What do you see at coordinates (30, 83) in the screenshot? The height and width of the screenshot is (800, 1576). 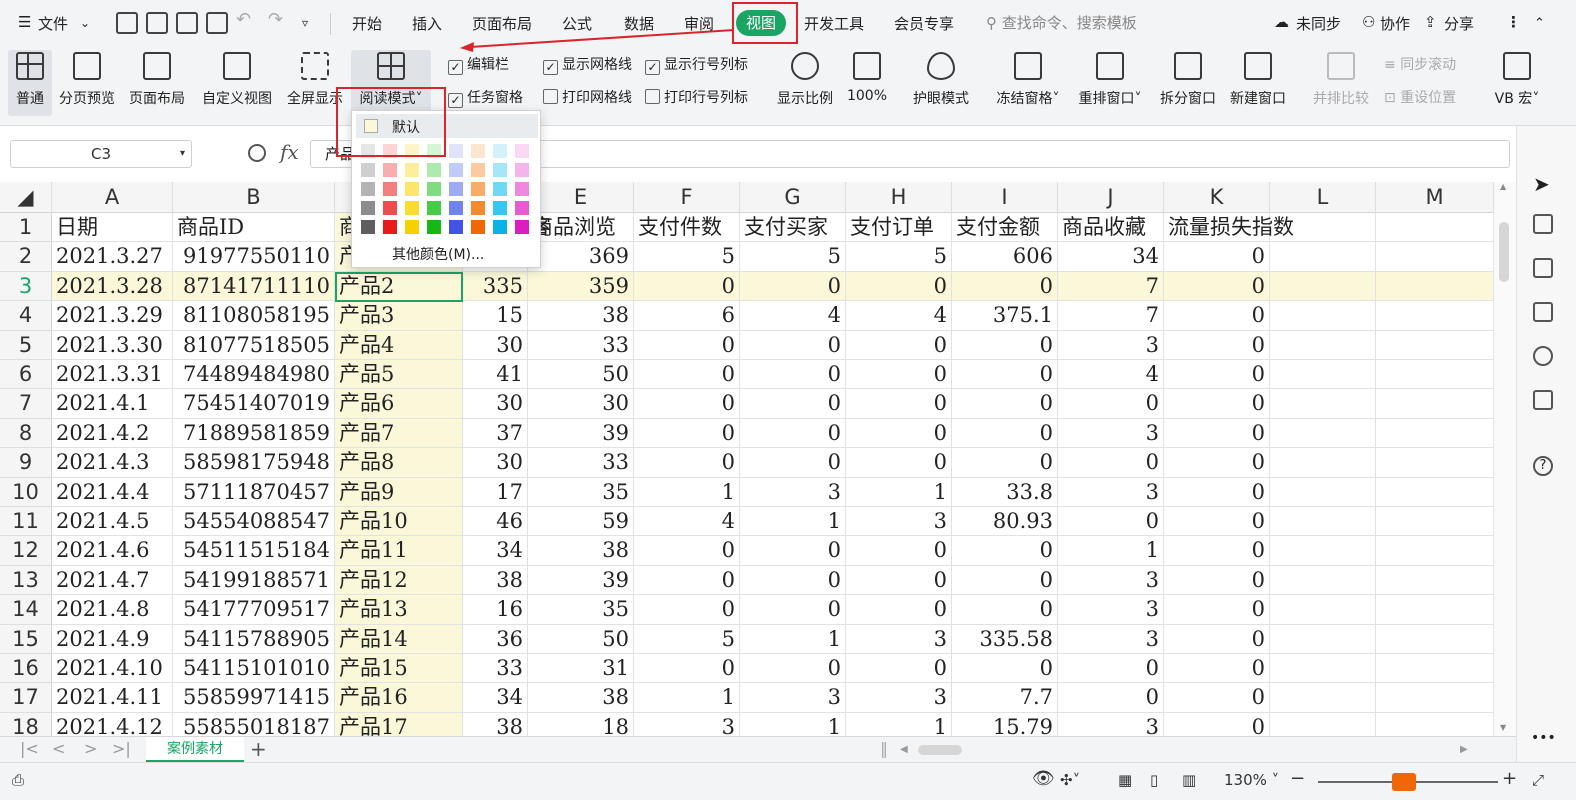 I see `normal-view-button: 普通` at bounding box center [30, 83].